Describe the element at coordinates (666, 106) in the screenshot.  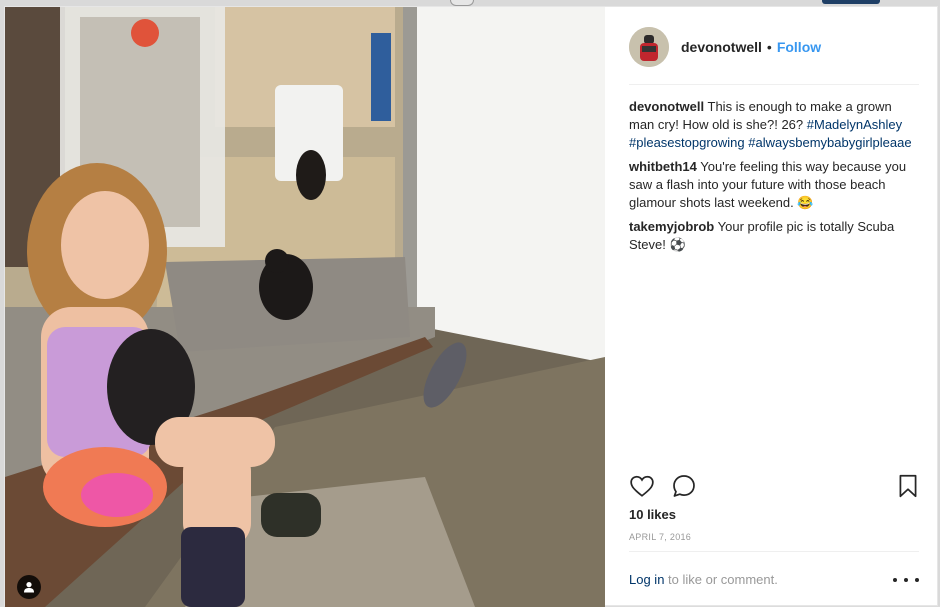
I see `caption-username: devonotwell` at that location.